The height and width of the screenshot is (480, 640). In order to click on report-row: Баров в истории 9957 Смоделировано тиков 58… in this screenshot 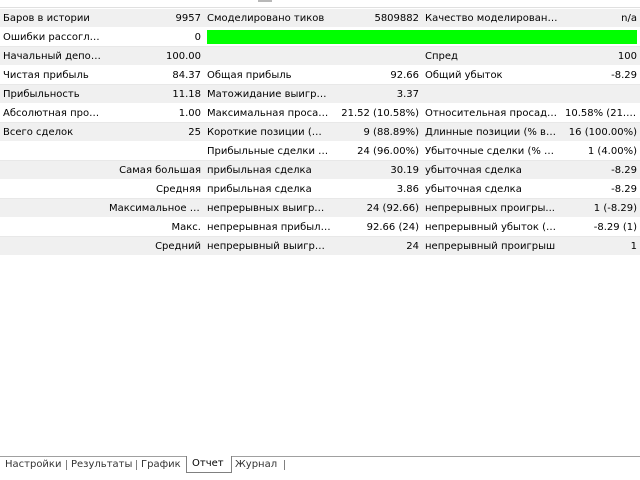, I will do `click(320, 18)`.